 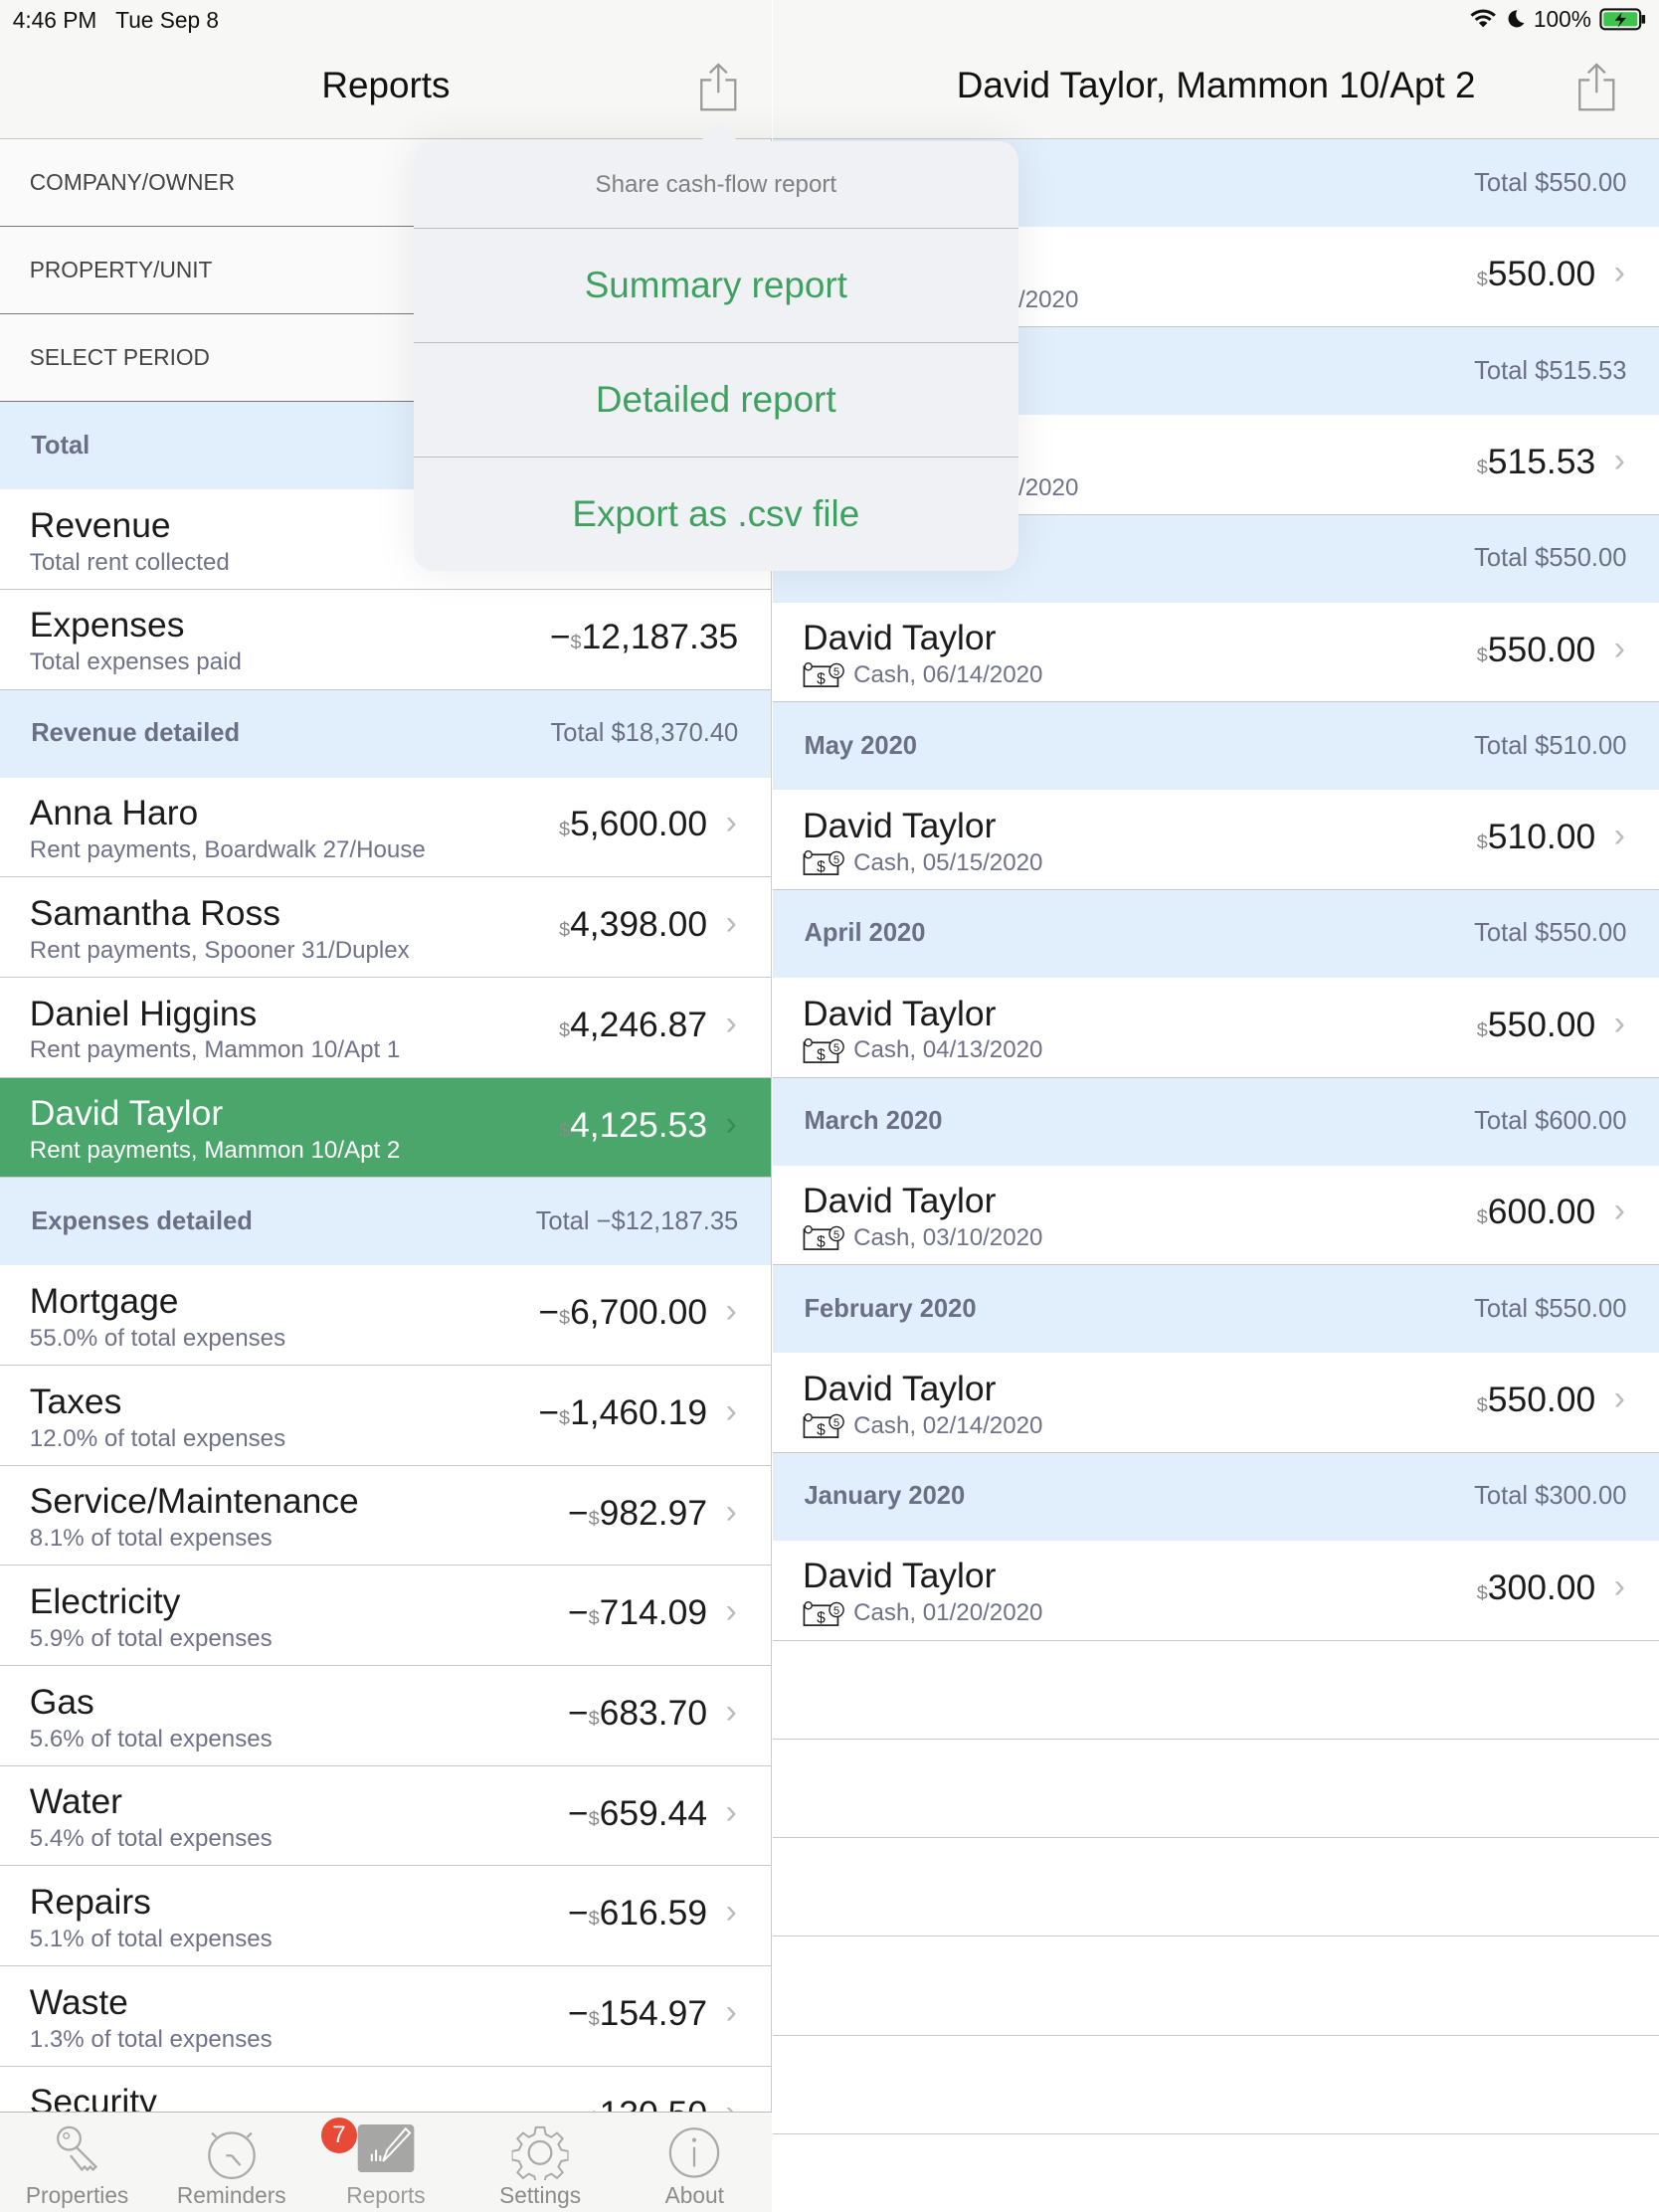 What do you see at coordinates (77, 2162) in the screenshot?
I see `tab-properties: Properties` at bounding box center [77, 2162].